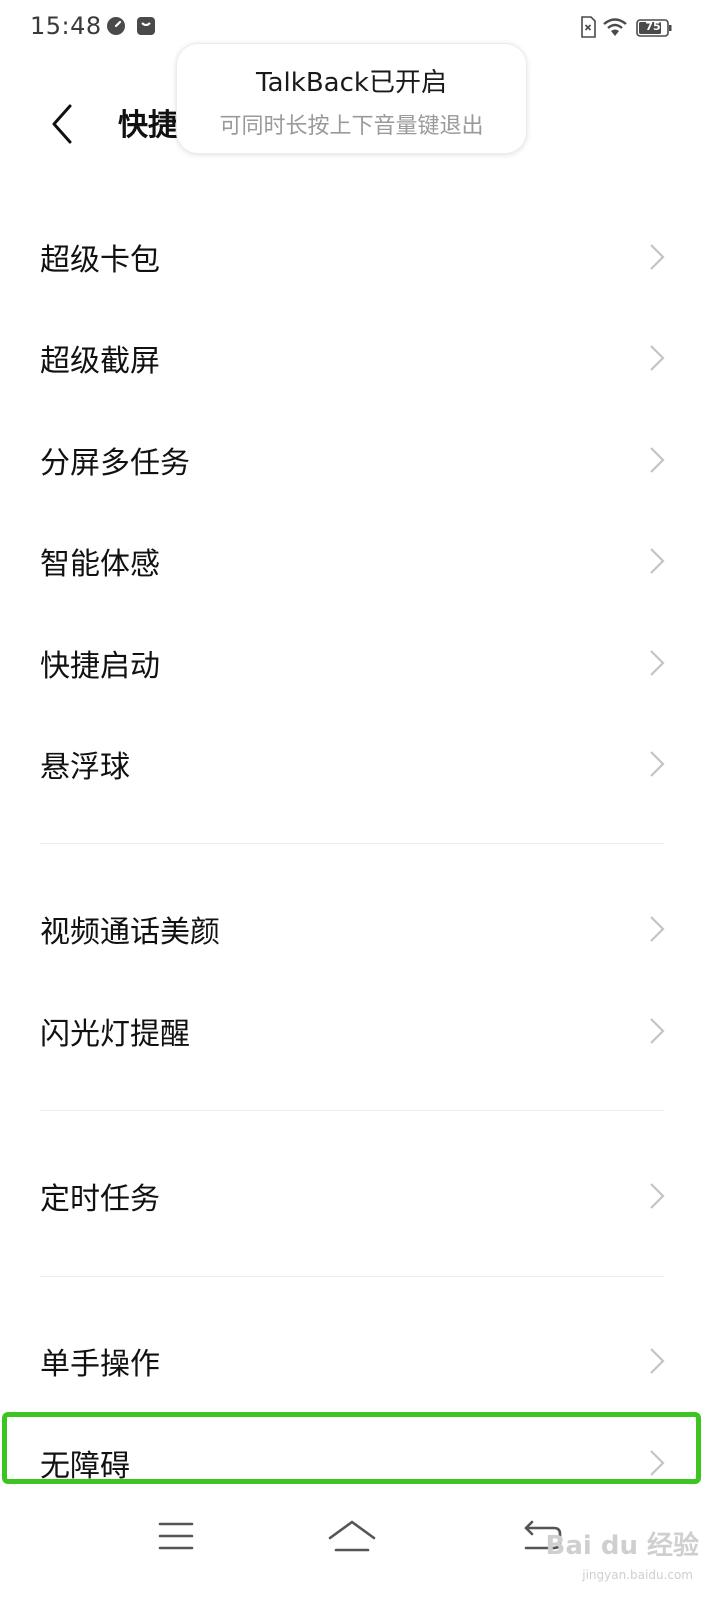  What do you see at coordinates (85, 767) in the screenshot?
I see `settings-item-label: 悬浮球` at bounding box center [85, 767].